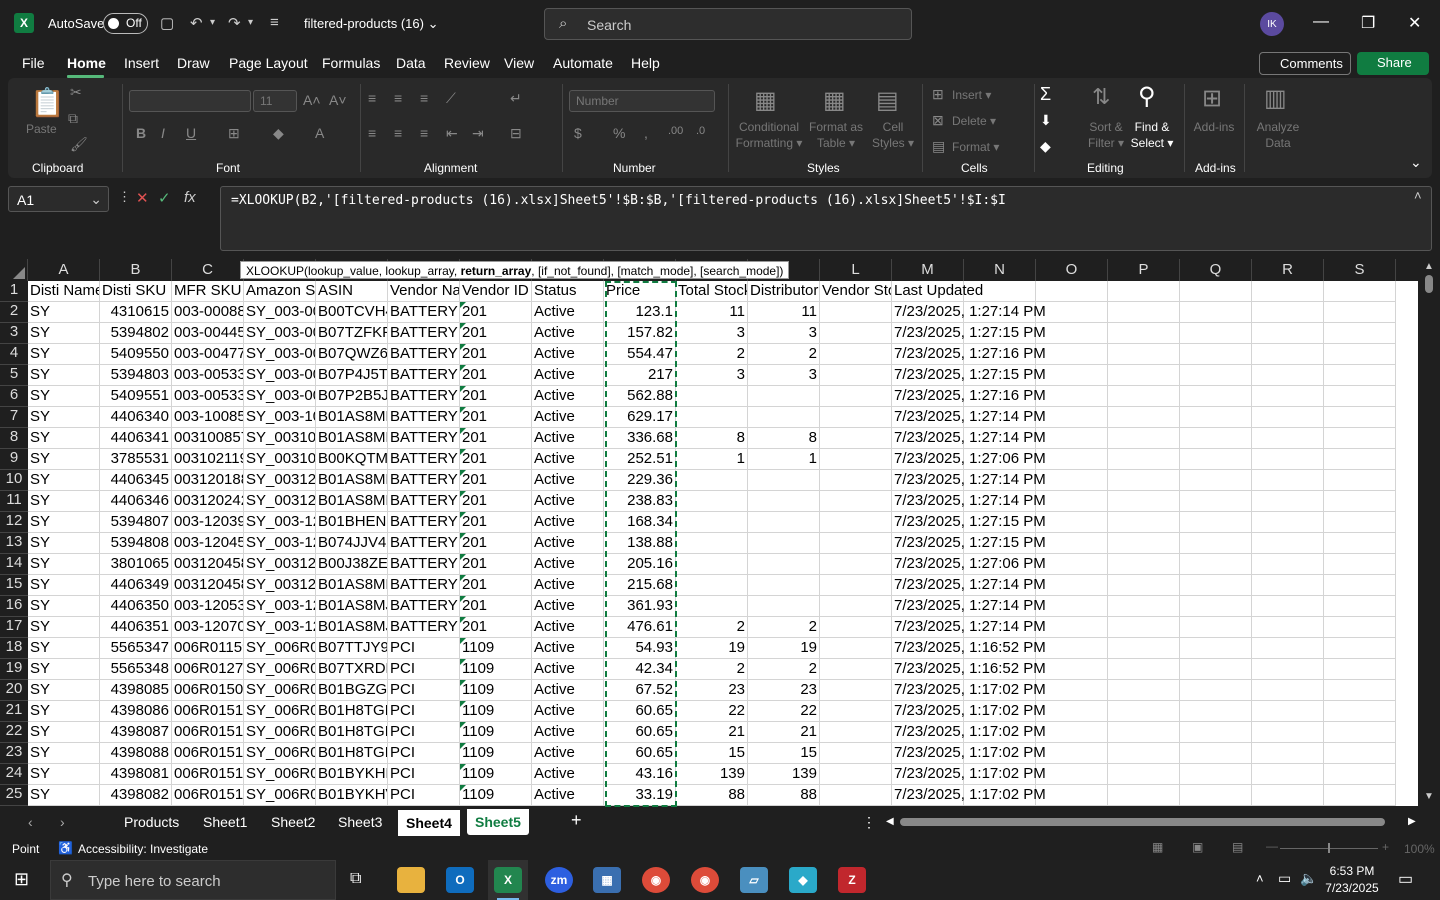 The width and height of the screenshot is (1440, 900). Describe the element at coordinates (352, 396) in the screenshot. I see `table-cell: B07P2B5JF` at that location.